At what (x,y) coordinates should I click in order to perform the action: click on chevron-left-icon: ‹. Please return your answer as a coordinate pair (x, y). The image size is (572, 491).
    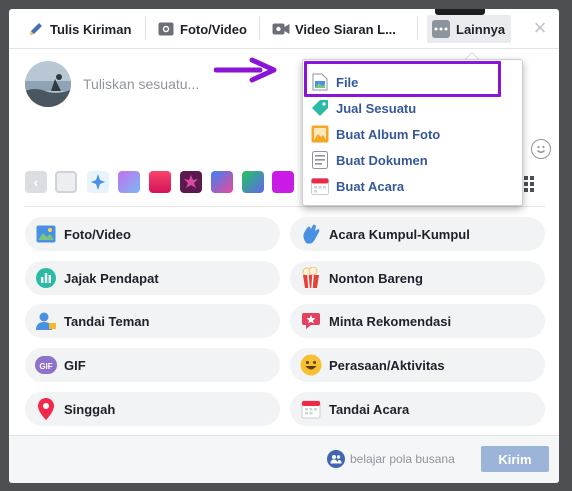
    Looking at the image, I should click on (36, 182).